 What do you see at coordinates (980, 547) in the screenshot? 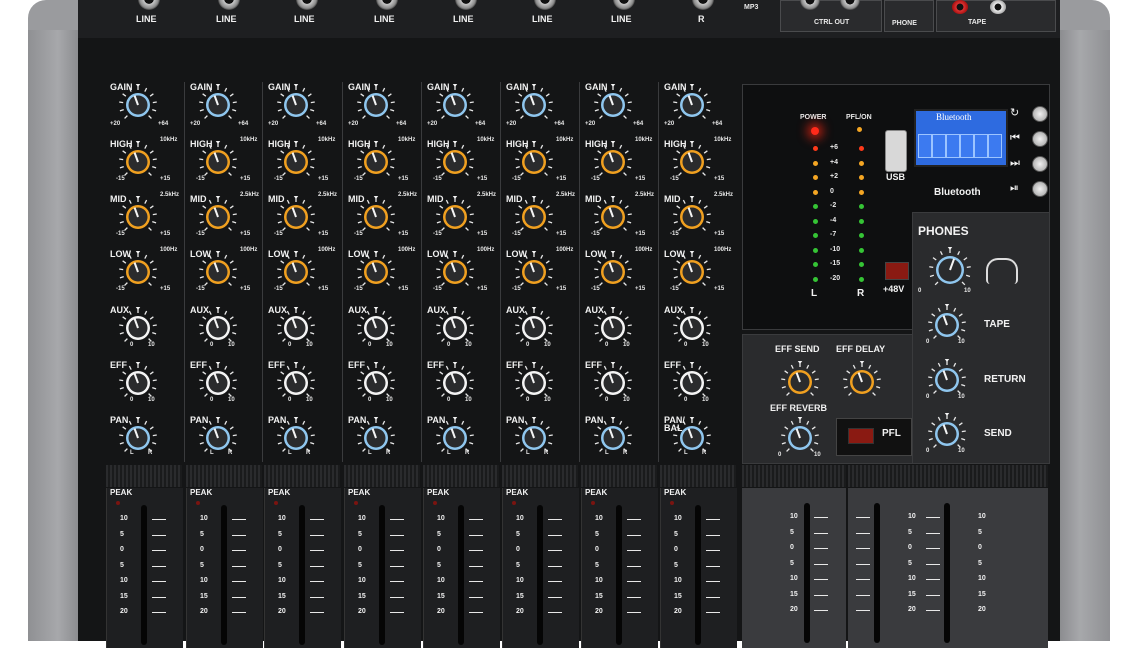
I see `master-scale-number: 0` at bounding box center [980, 547].